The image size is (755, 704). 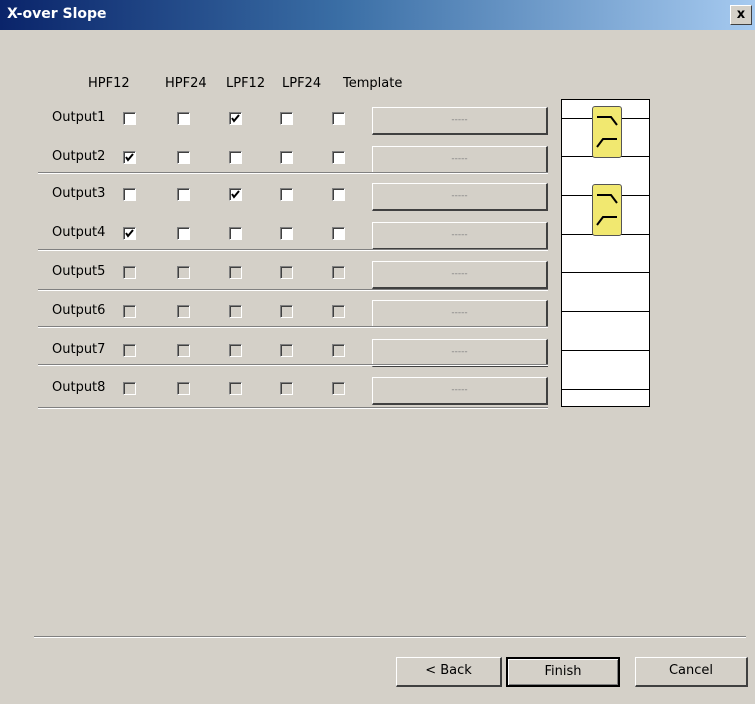 I want to click on column-header-lpf12: LPF12, so click(x=246, y=83).